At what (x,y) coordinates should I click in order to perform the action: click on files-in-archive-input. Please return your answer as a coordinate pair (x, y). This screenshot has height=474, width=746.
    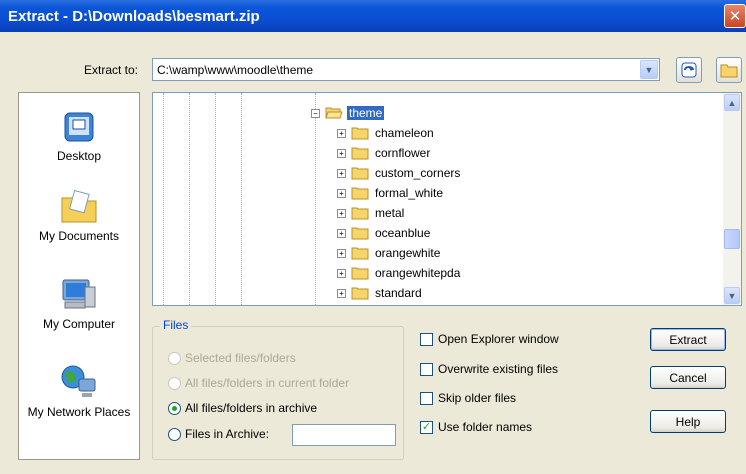
    Looking at the image, I should click on (344, 435).